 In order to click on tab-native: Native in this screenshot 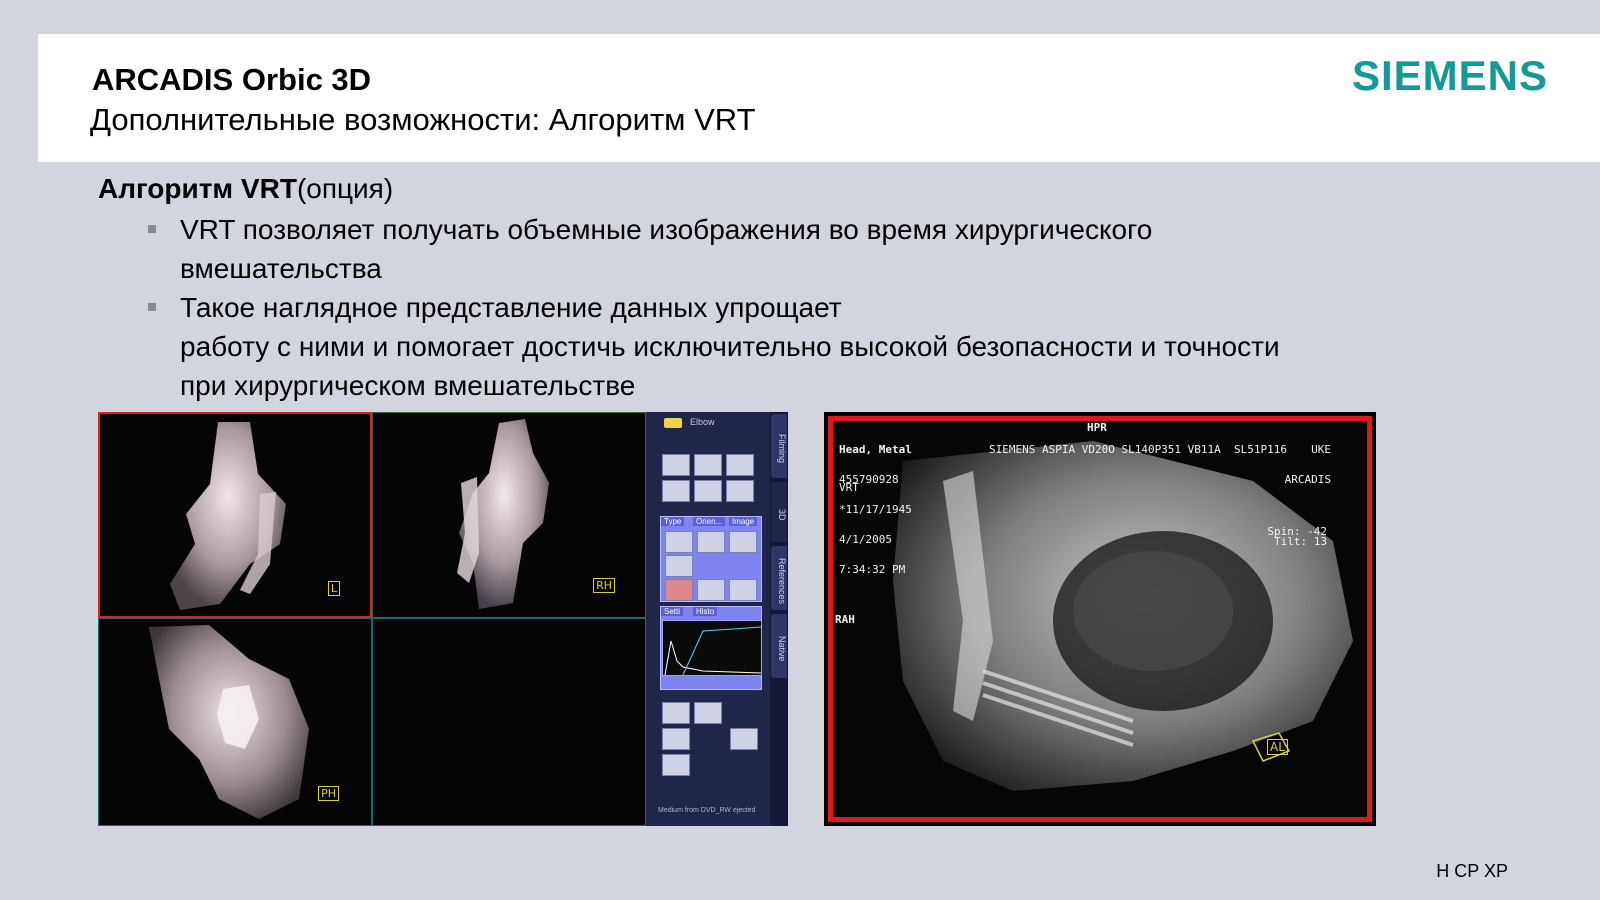, I will do `click(779, 646)`.